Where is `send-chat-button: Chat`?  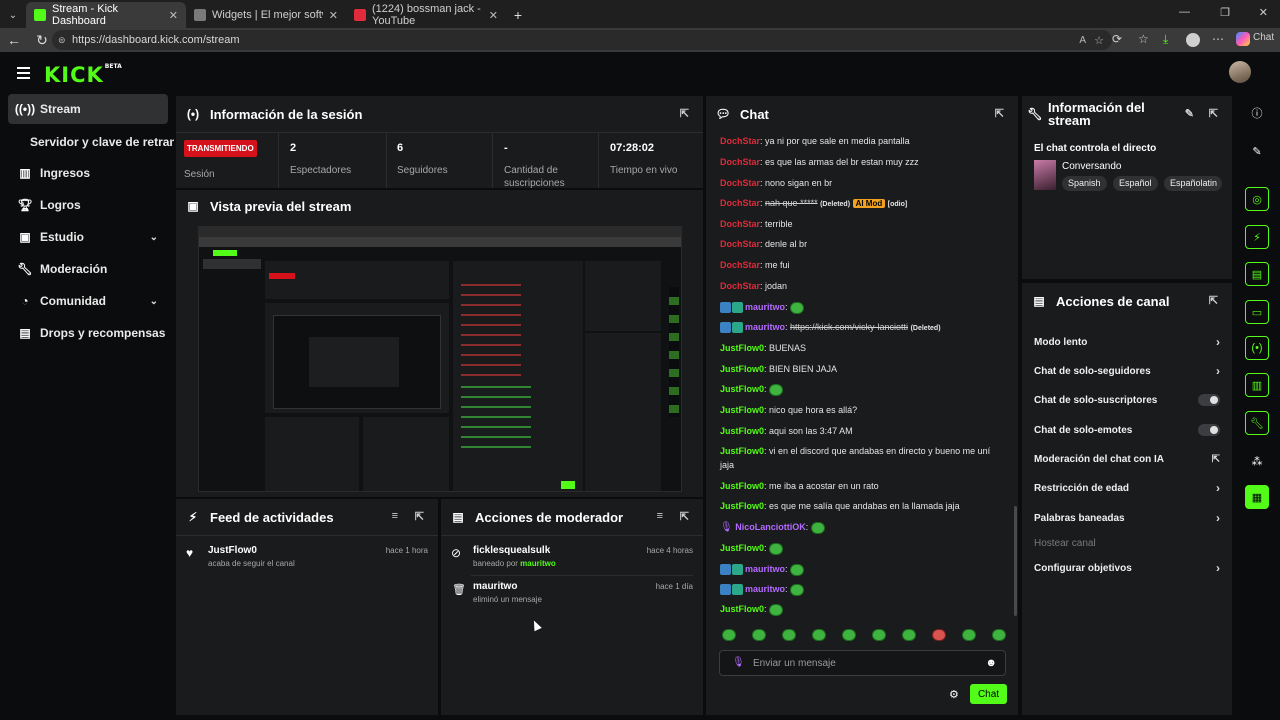
send-chat-button: Chat is located at coordinates (988, 694).